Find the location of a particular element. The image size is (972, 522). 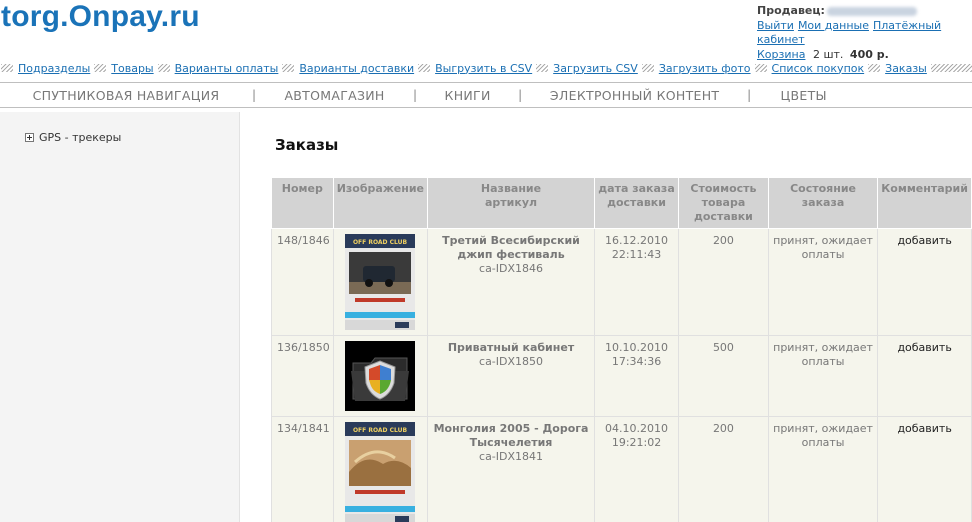

product-sku: ca-IDX1850 is located at coordinates (511, 361).